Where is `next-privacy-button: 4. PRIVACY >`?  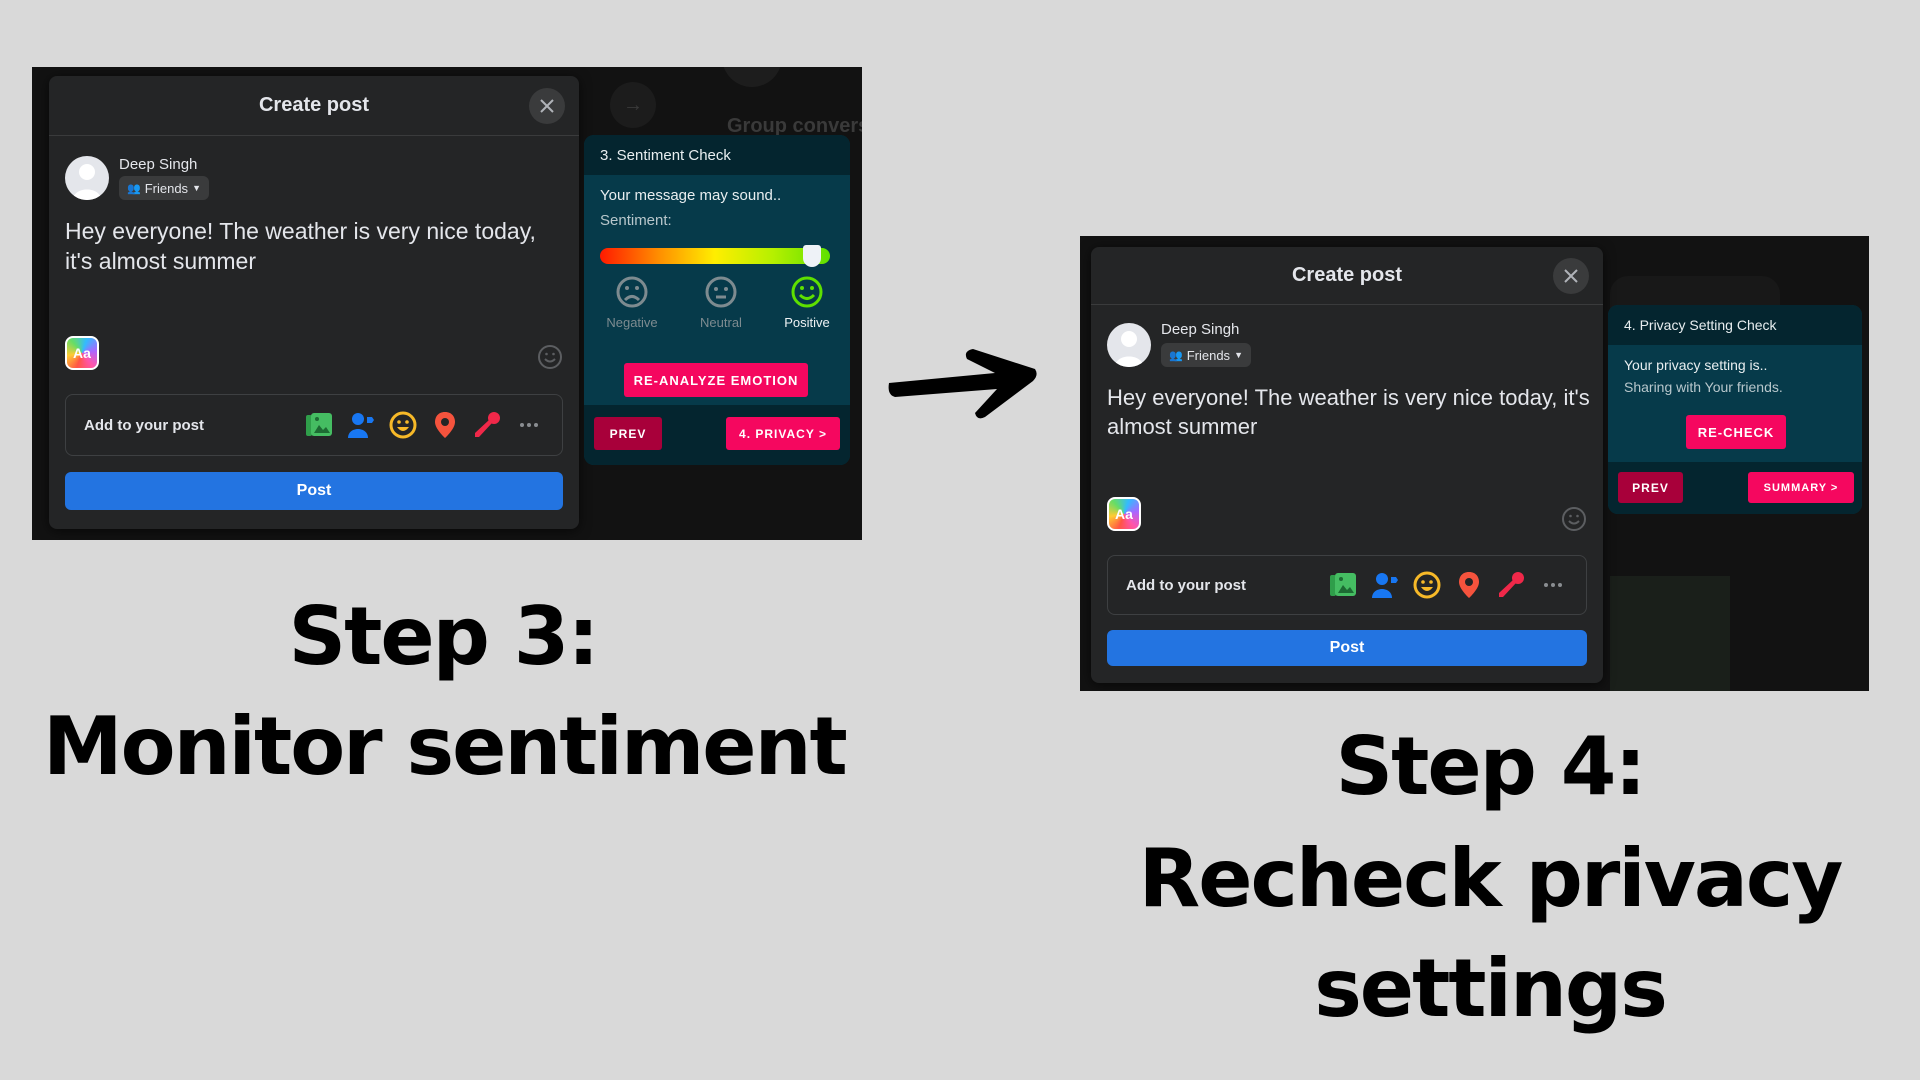
next-privacy-button: 4. PRIVACY > is located at coordinates (783, 433).